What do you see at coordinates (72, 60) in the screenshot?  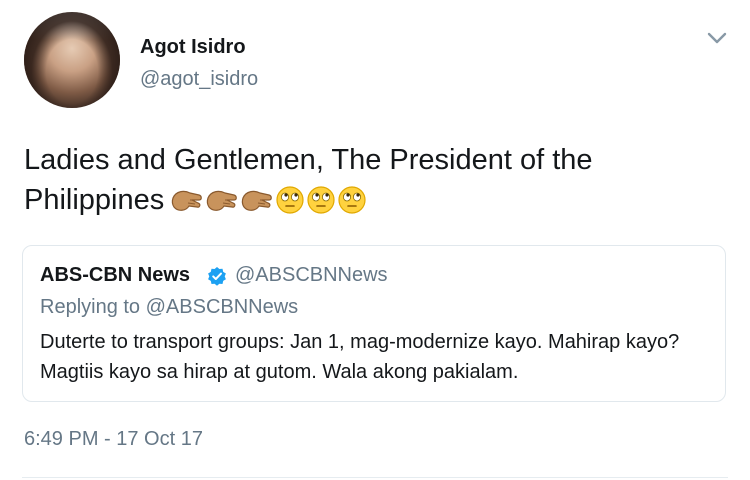 I see `avatar` at bounding box center [72, 60].